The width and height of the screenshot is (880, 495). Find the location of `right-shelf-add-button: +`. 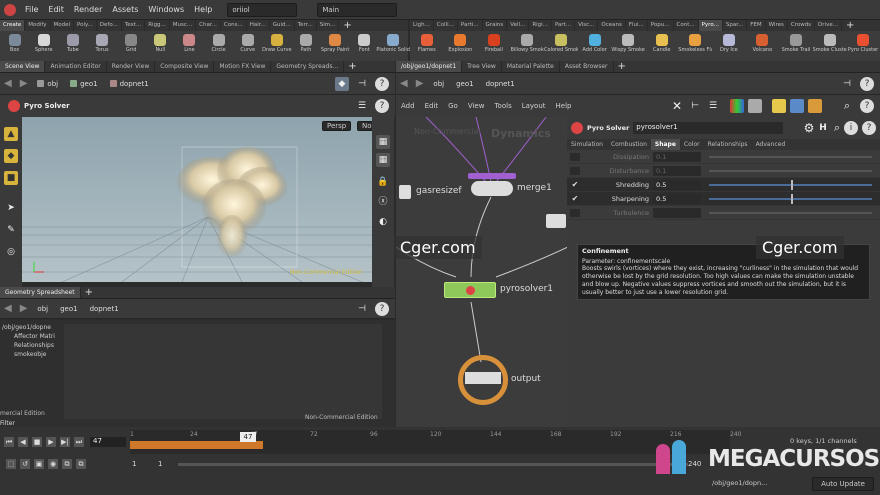

right-shelf-add-button: + is located at coordinates (850, 25).